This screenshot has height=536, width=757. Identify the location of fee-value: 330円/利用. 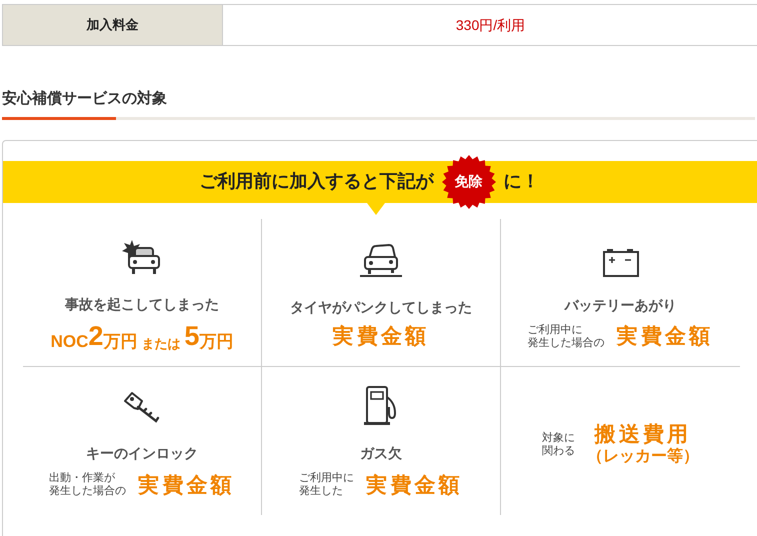
(490, 25).